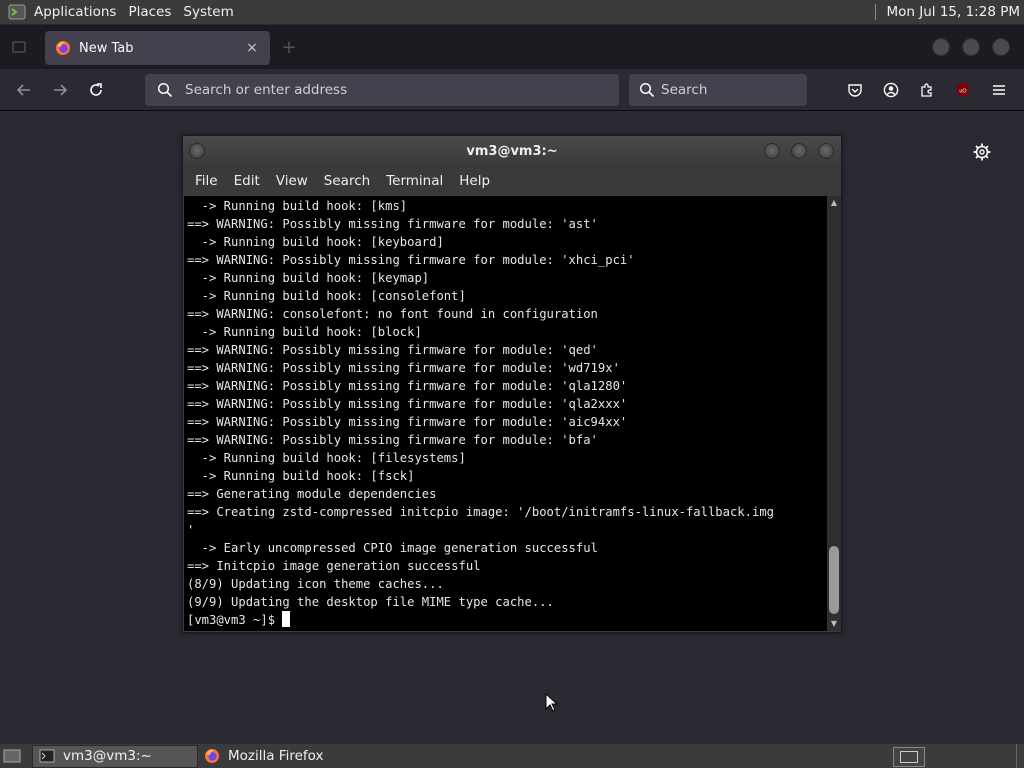 This screenshot has width=1024, height=768. I want to click on scroll-up-icon: ▲, so click(834, 203).